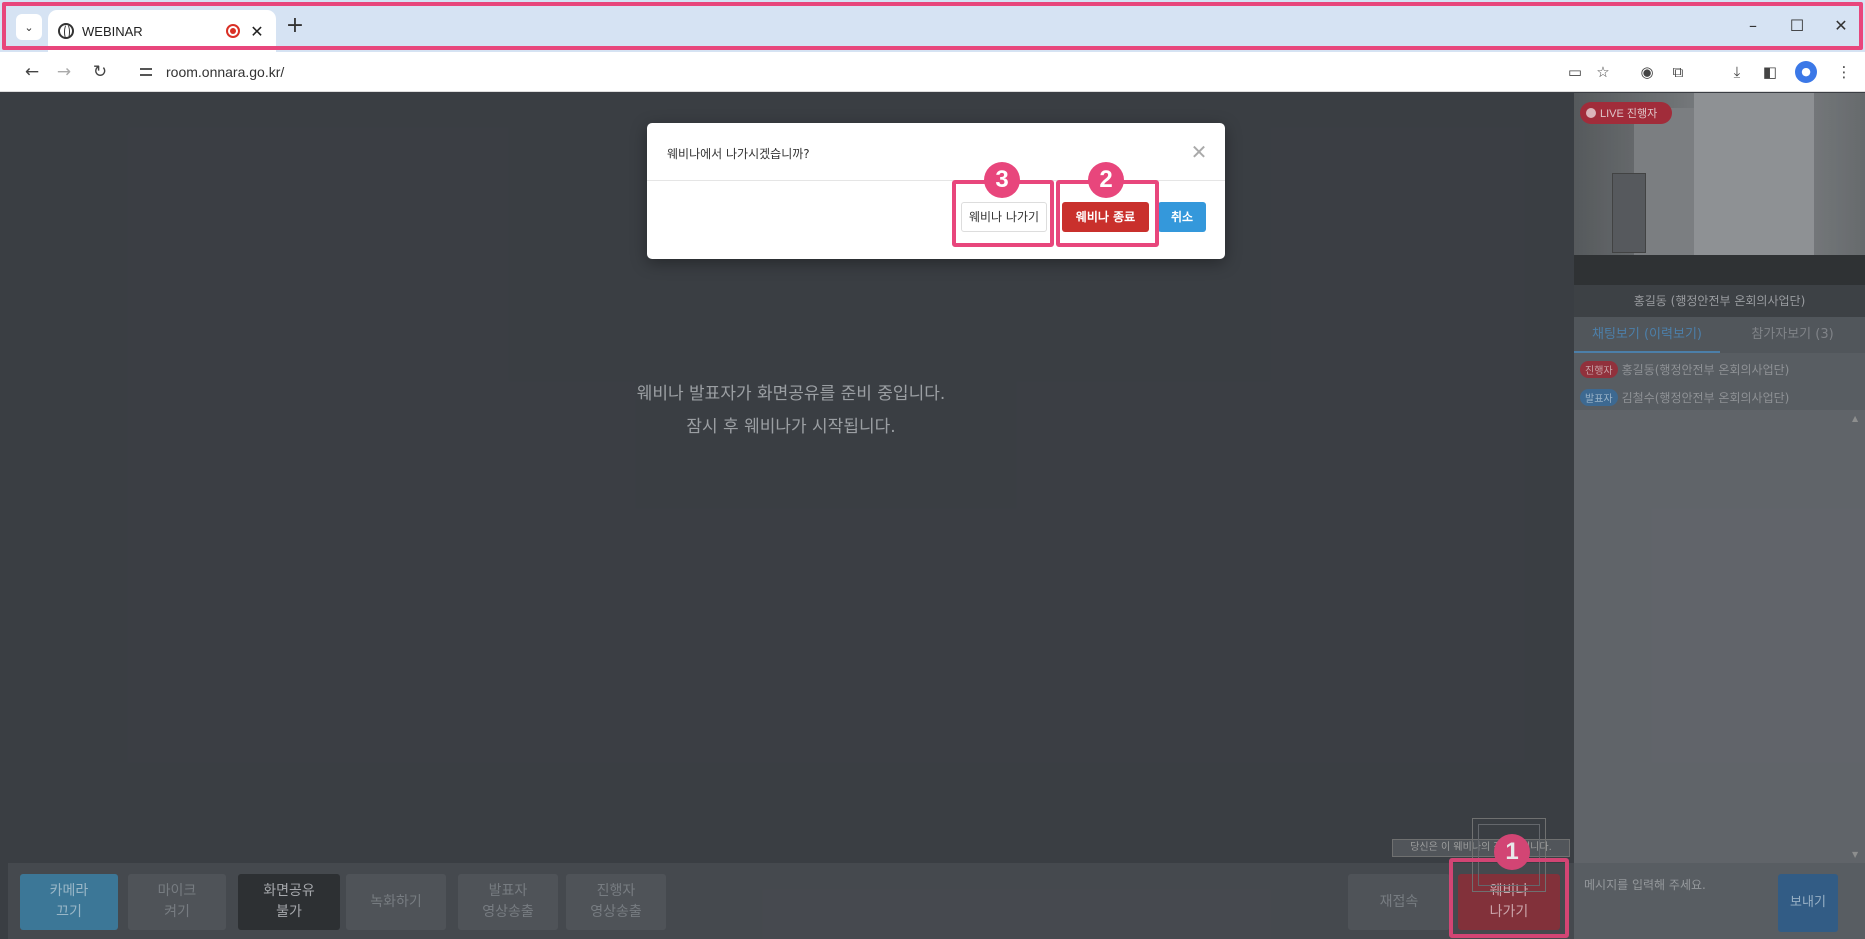  Describe the element at coordinates (1808, 903) in the screenshot. I see `send-button: 보내기` at that location.